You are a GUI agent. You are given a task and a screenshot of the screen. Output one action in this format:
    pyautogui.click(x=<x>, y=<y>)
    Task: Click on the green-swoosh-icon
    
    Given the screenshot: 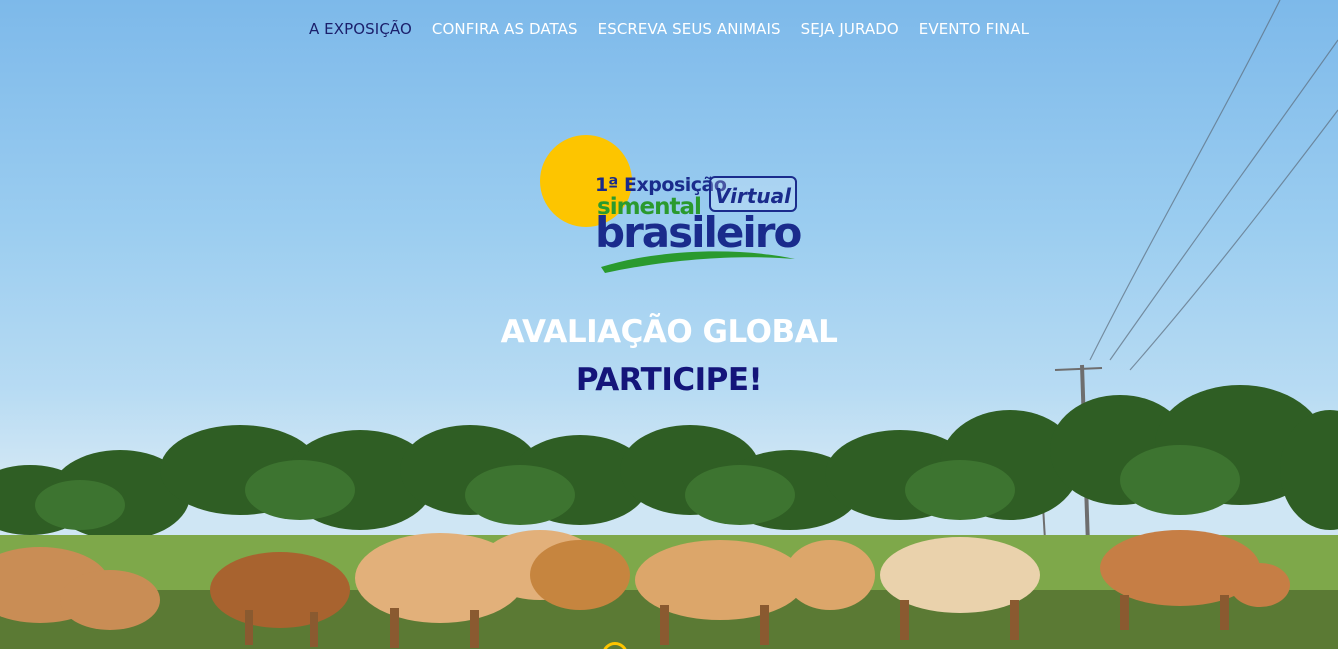 What is the action you would take?
    pyautogui.click(x=698, y=262)
    